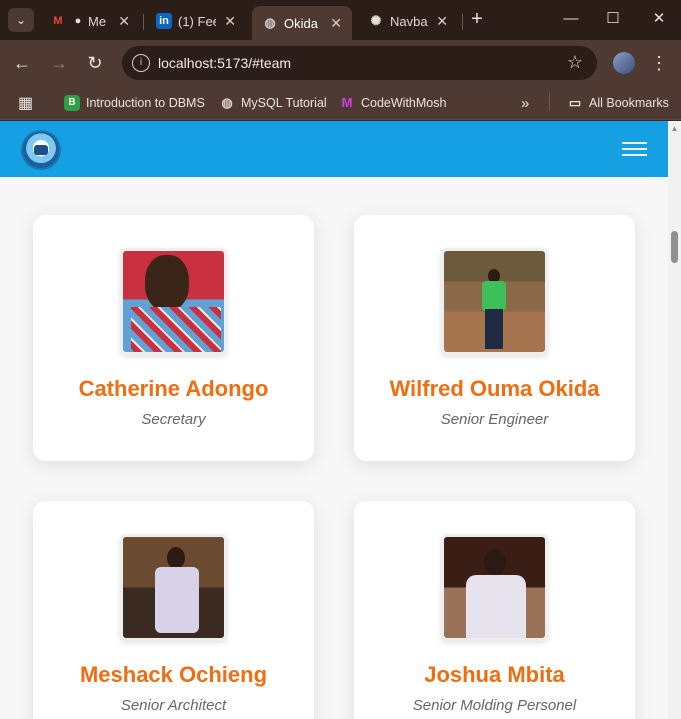 The height and width of the screenshot is (719, 681). What do you see at coordinates (78, 21) in the screenshot?
I see `chat-bubble-icon: ●` at bounding box center [78, 21].